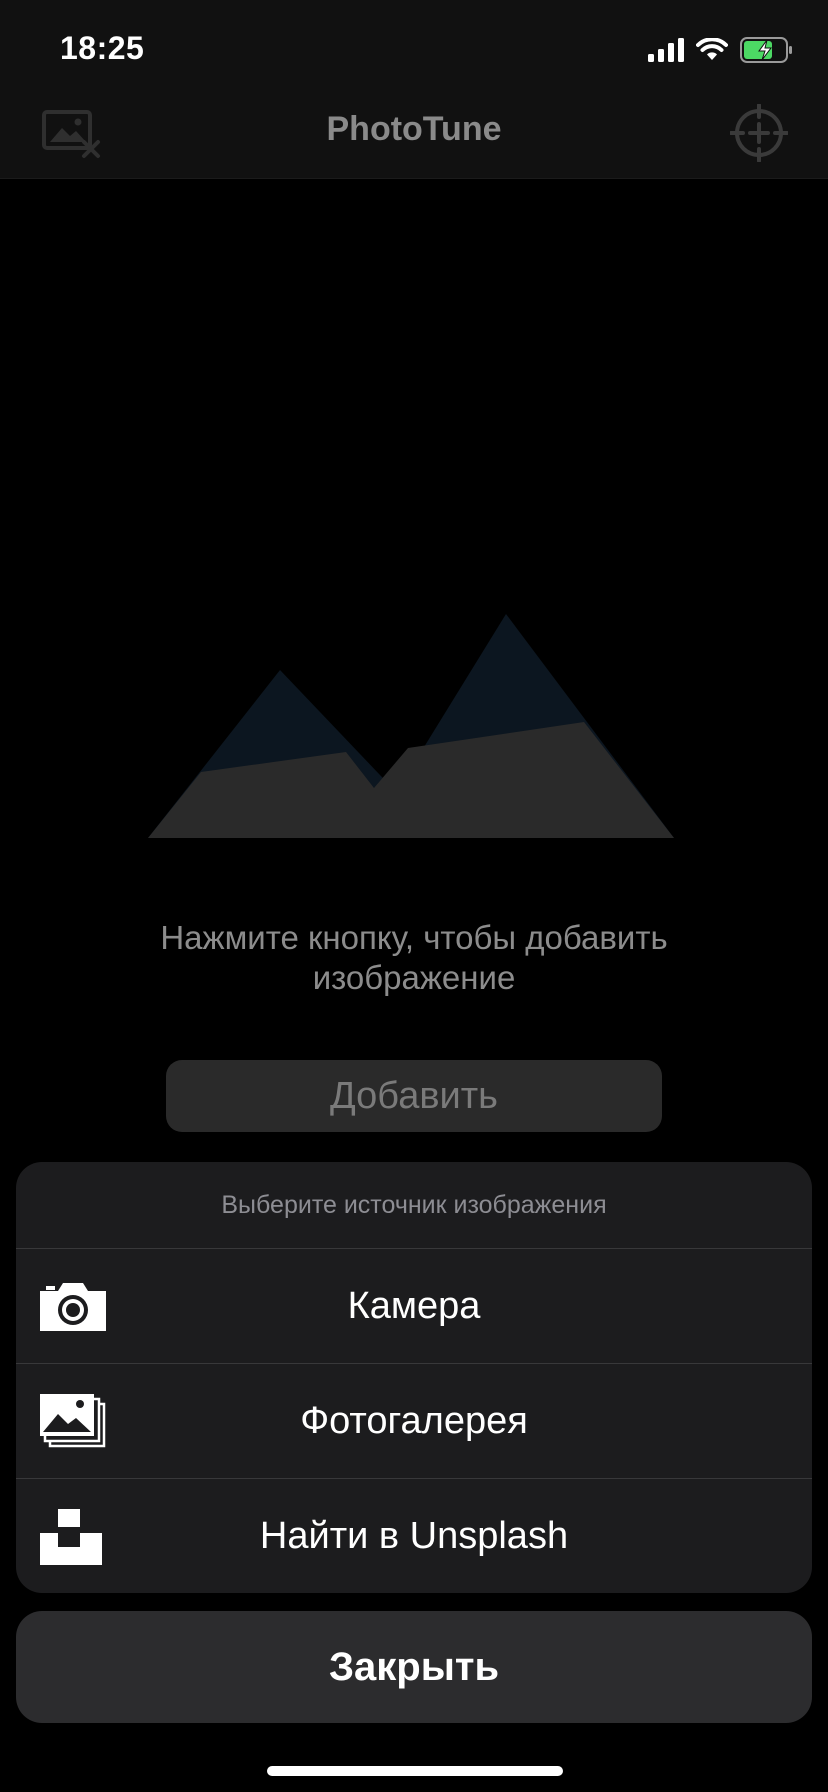 This screenshot has width=828, height=1792. I want to click on option-unsplash: Найти в Unsplash, so click(414, 1536).